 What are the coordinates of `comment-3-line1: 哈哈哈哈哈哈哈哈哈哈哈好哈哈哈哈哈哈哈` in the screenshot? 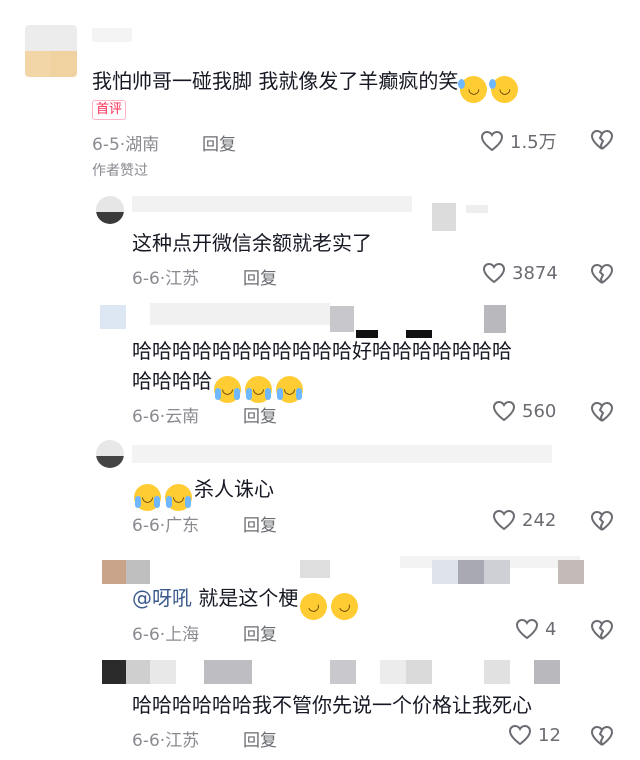 It's located at (322, 351).